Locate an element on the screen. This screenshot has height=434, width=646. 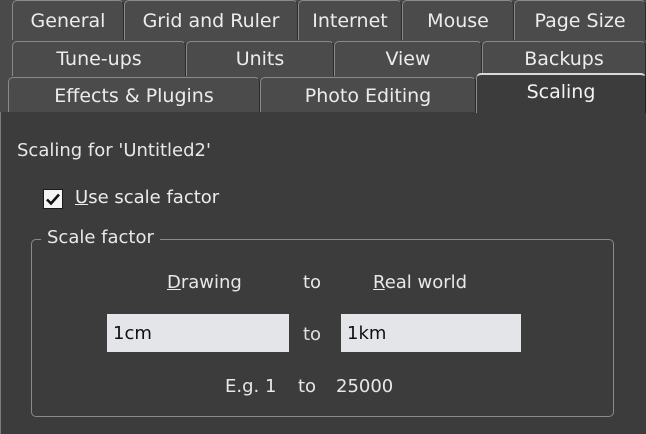
tab-scaling: Scaling is located at coordinates (561, 93).